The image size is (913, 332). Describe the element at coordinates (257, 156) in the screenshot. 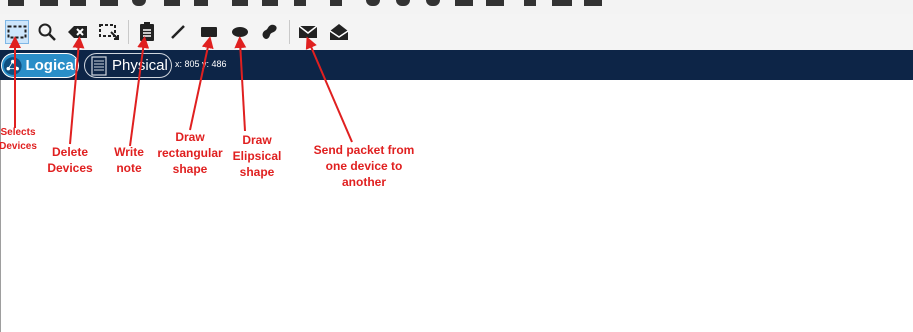

I see `annotation-draw-ellipsical: Draw Elipsical shape` at that location.